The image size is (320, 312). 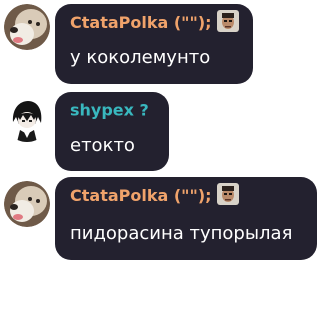 I want to click on author-name: shypex ?, so click(x=109, y=110).